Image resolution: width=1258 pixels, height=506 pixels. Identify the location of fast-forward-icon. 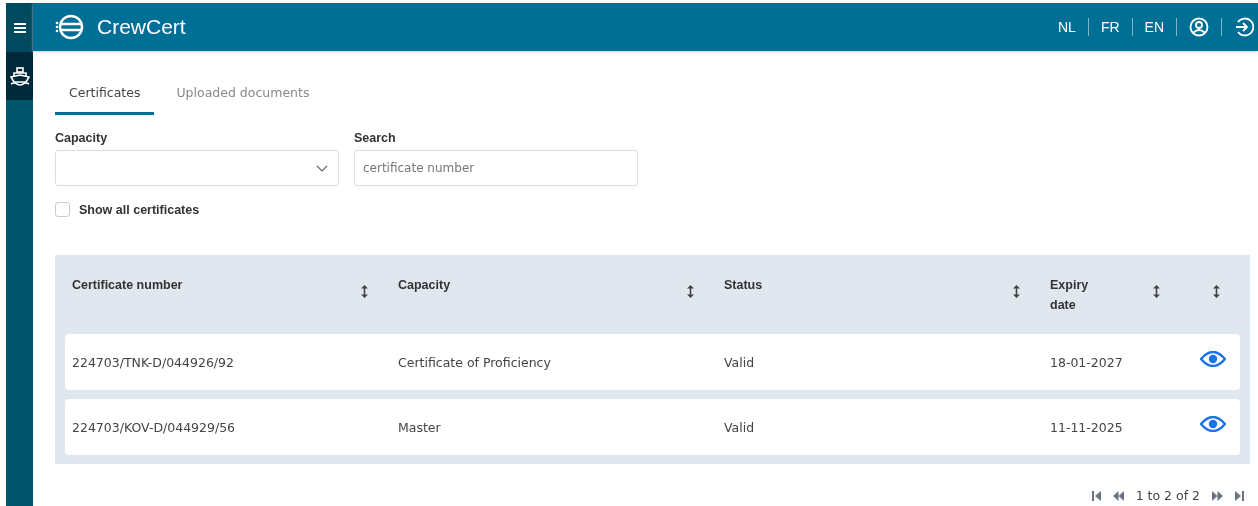
(1217, 495).